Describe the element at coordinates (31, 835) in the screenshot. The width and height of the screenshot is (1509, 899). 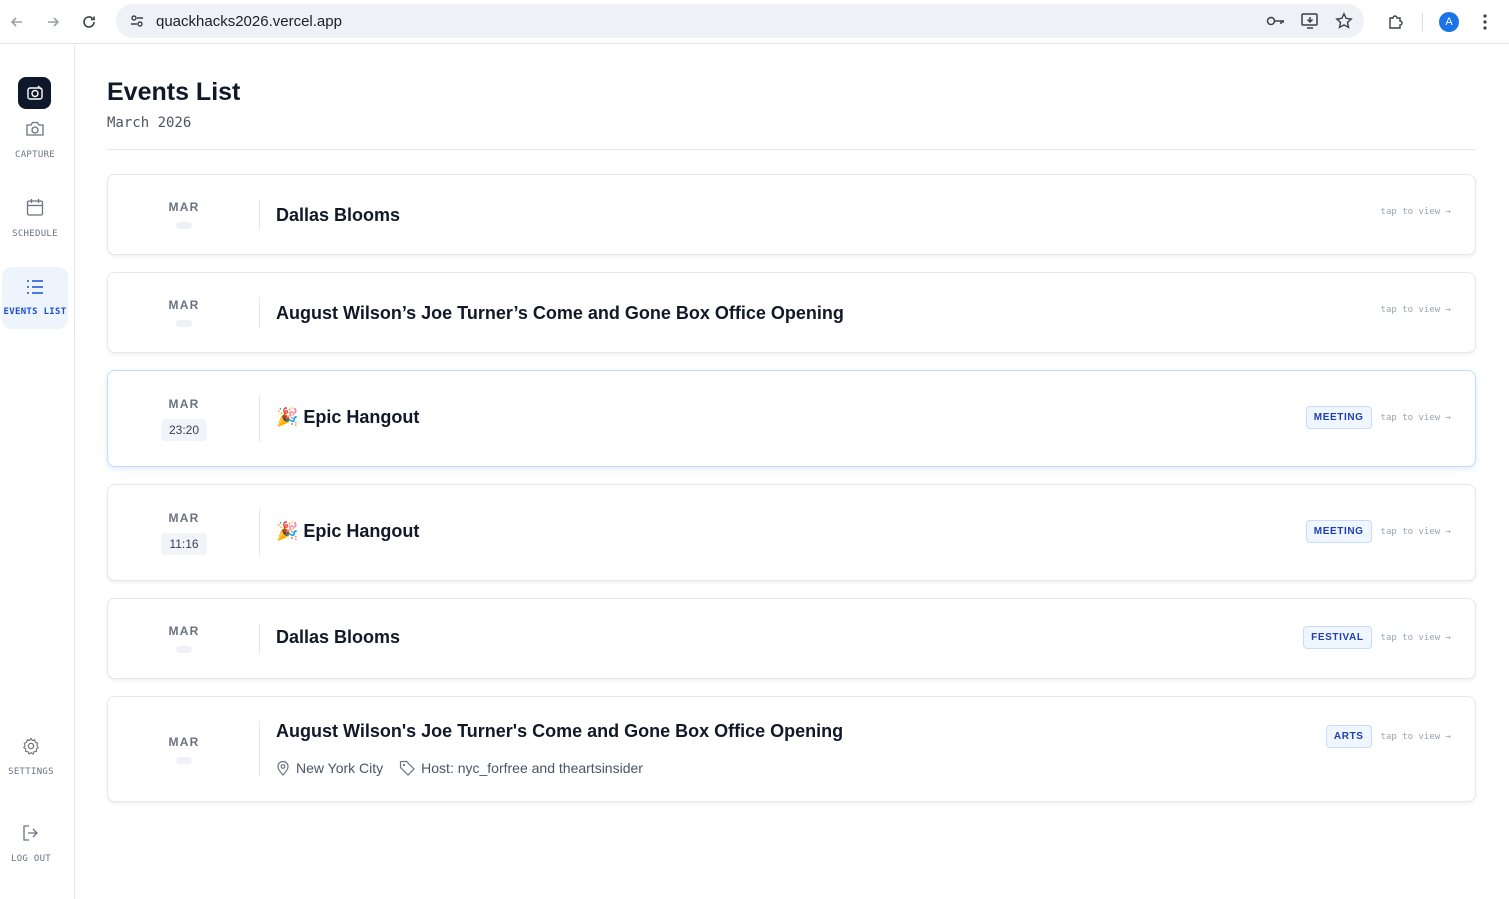
I see `logout-icon` at that location.